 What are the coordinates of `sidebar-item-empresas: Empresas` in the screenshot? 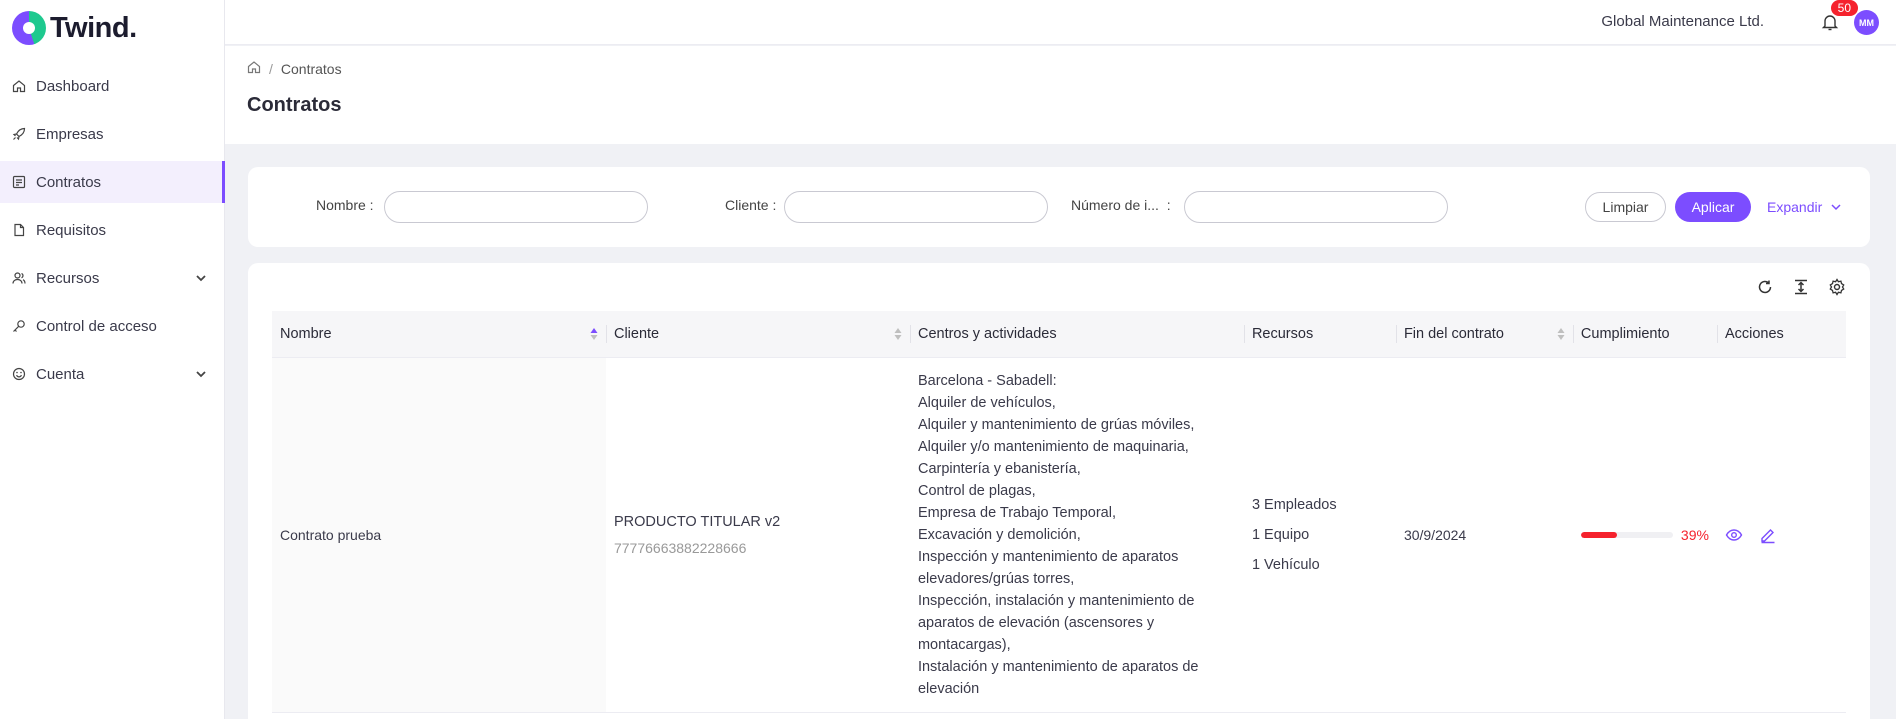 It's located at (112, 134).